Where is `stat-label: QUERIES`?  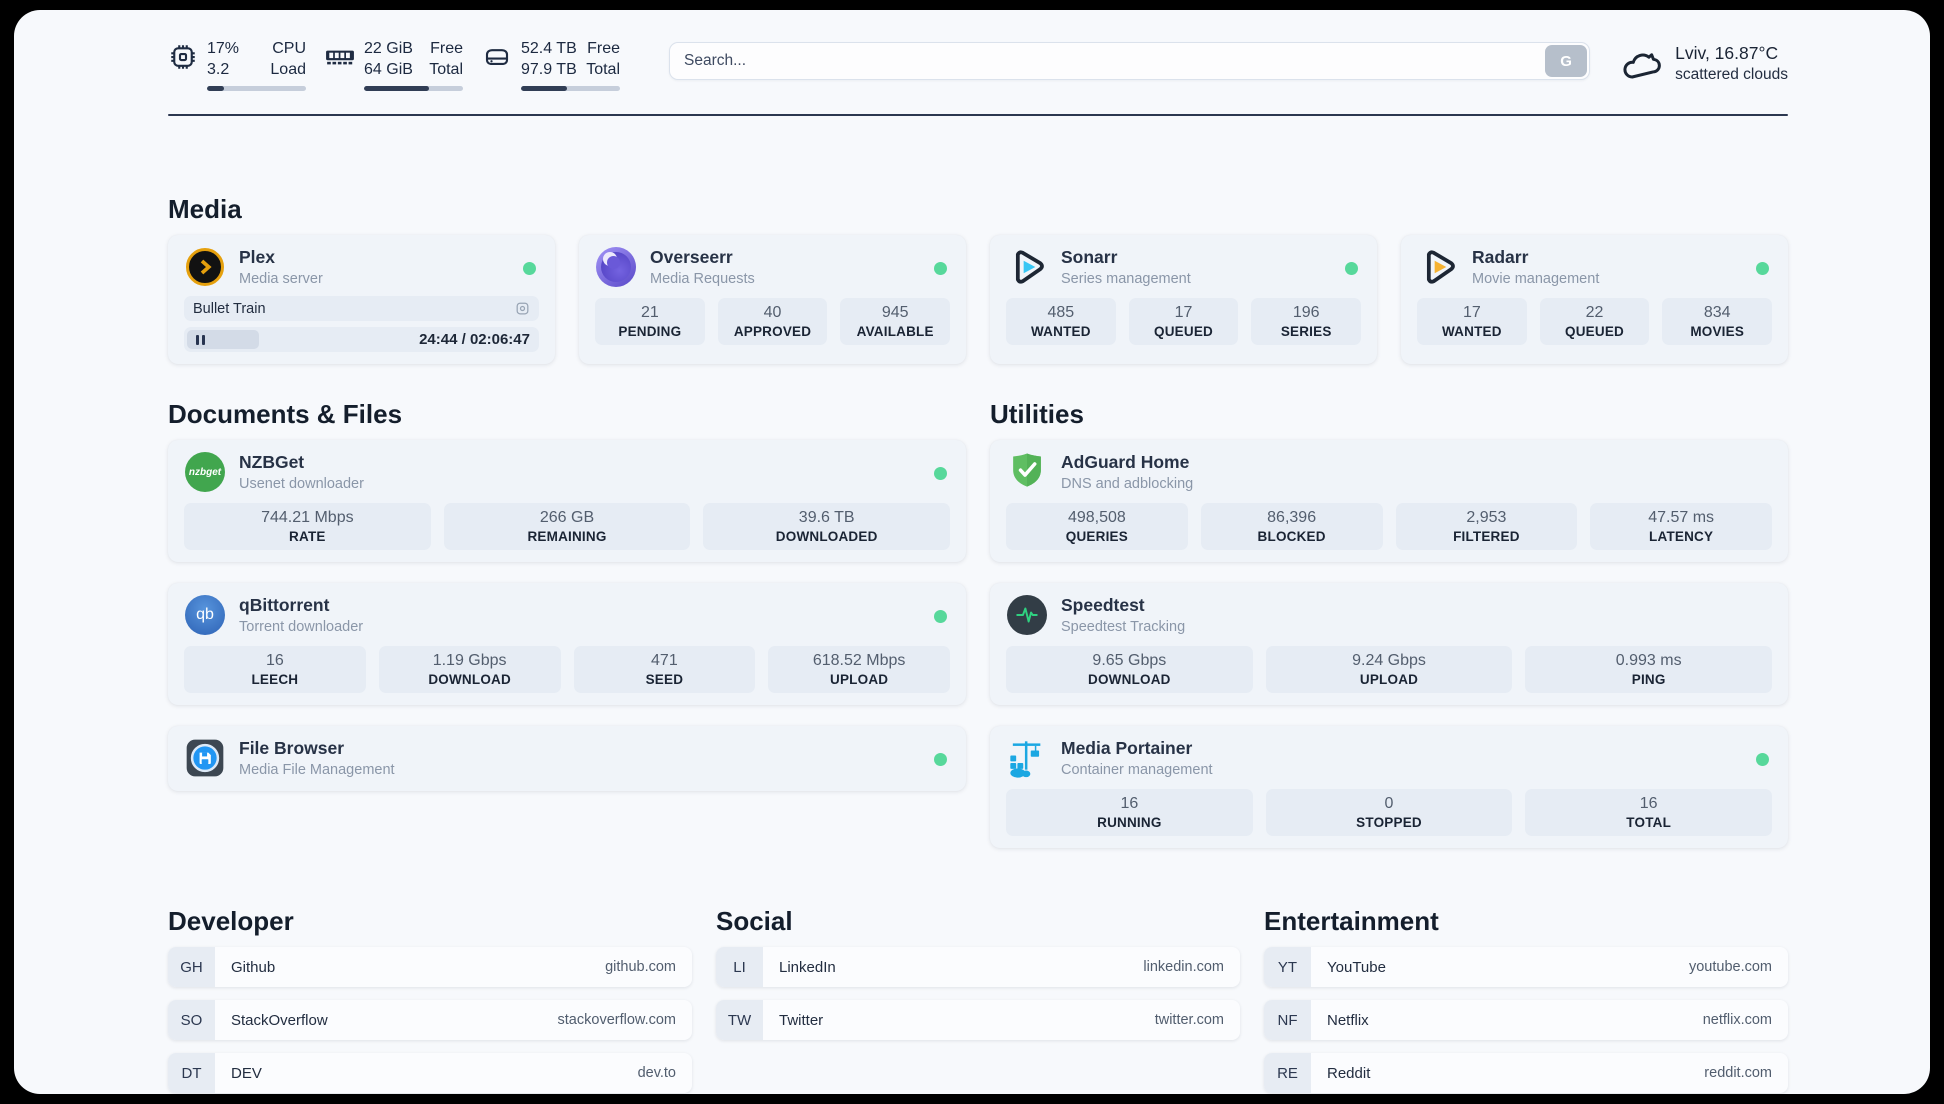 stat-label: QUERIES is located at coordinates (1096, 536).